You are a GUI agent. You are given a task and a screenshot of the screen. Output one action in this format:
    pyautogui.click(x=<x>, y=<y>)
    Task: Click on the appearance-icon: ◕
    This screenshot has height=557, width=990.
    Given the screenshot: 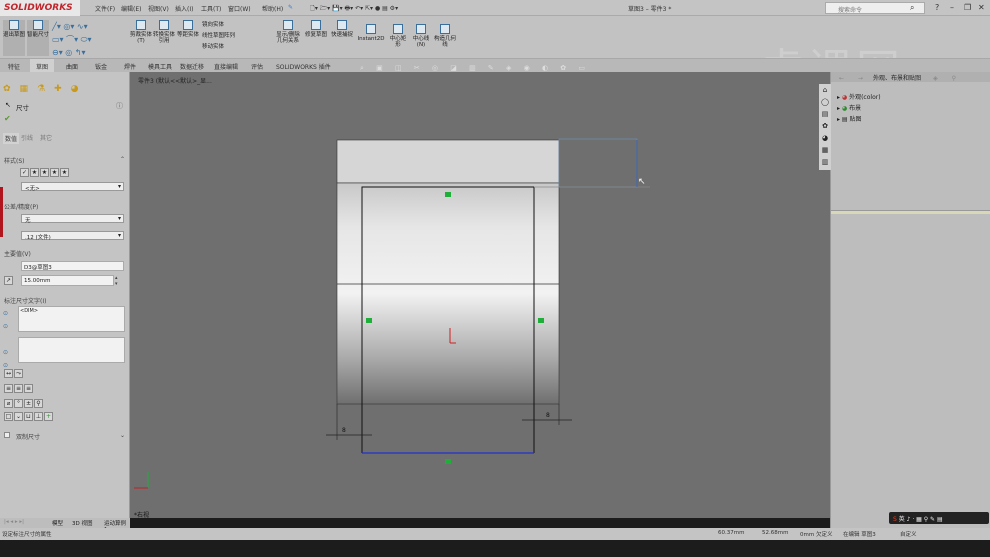 What is the action you would take?
    pyautogui.click(x=844, y=97)
    